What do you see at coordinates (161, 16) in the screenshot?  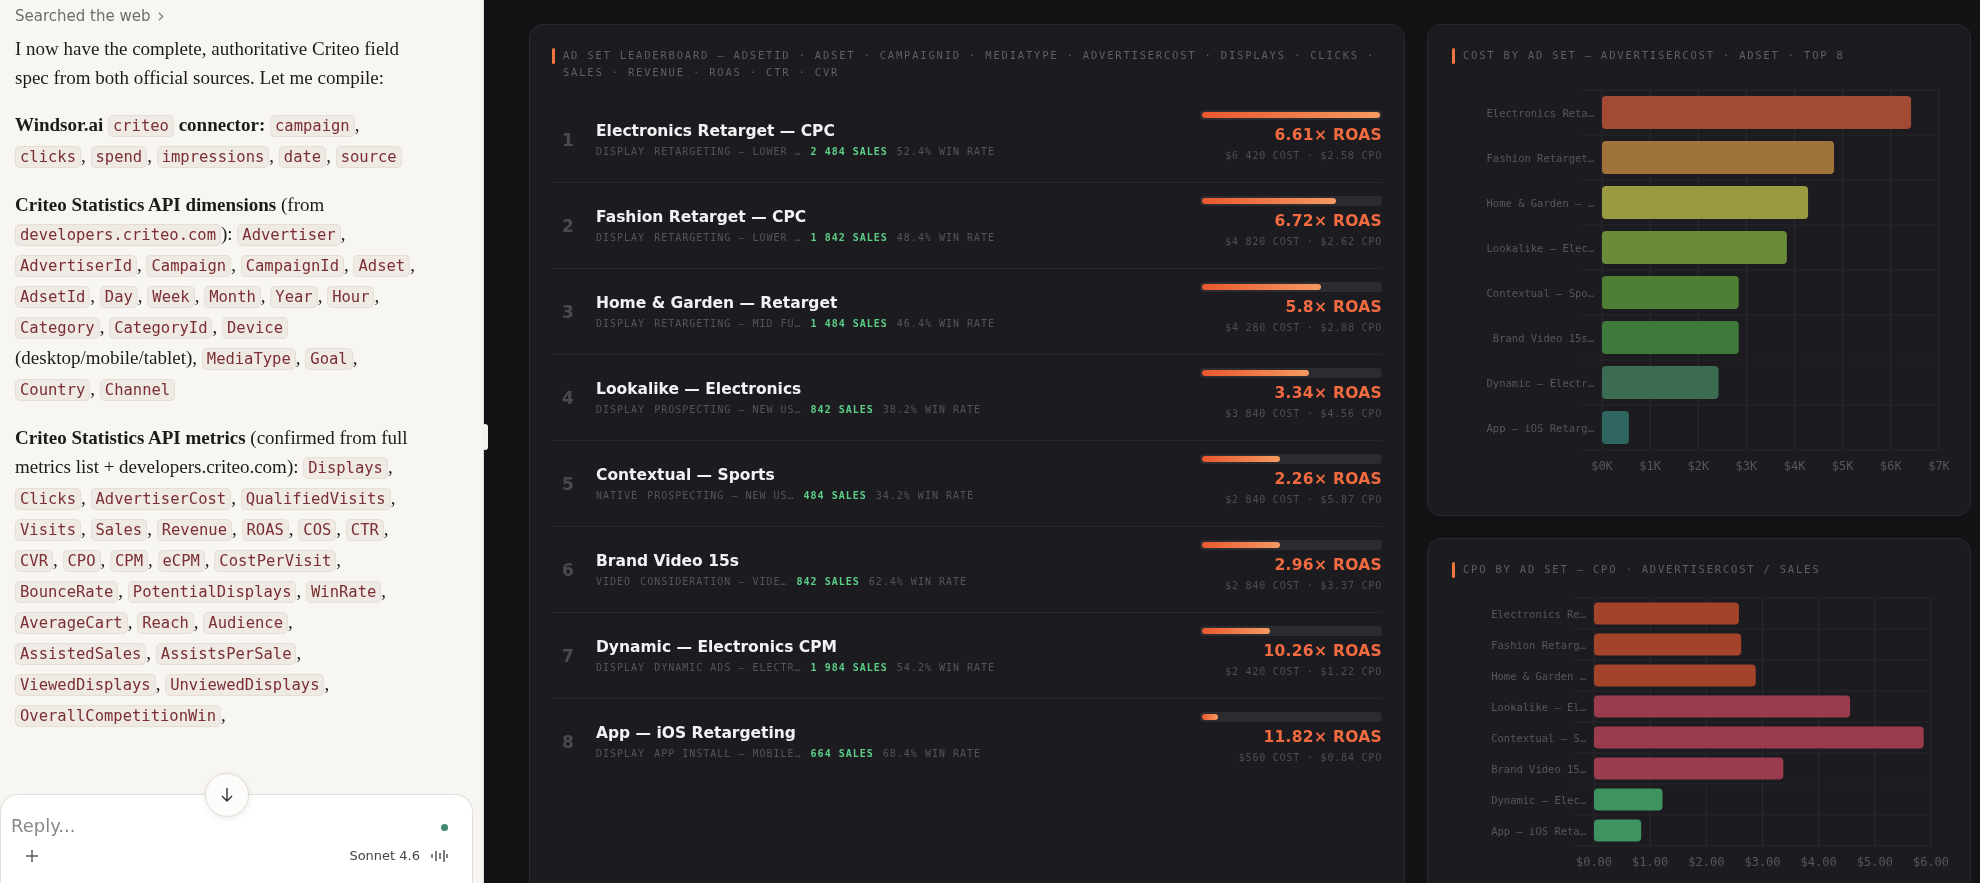 I see `chevron-right-icon` at bounding box center [161, 16].